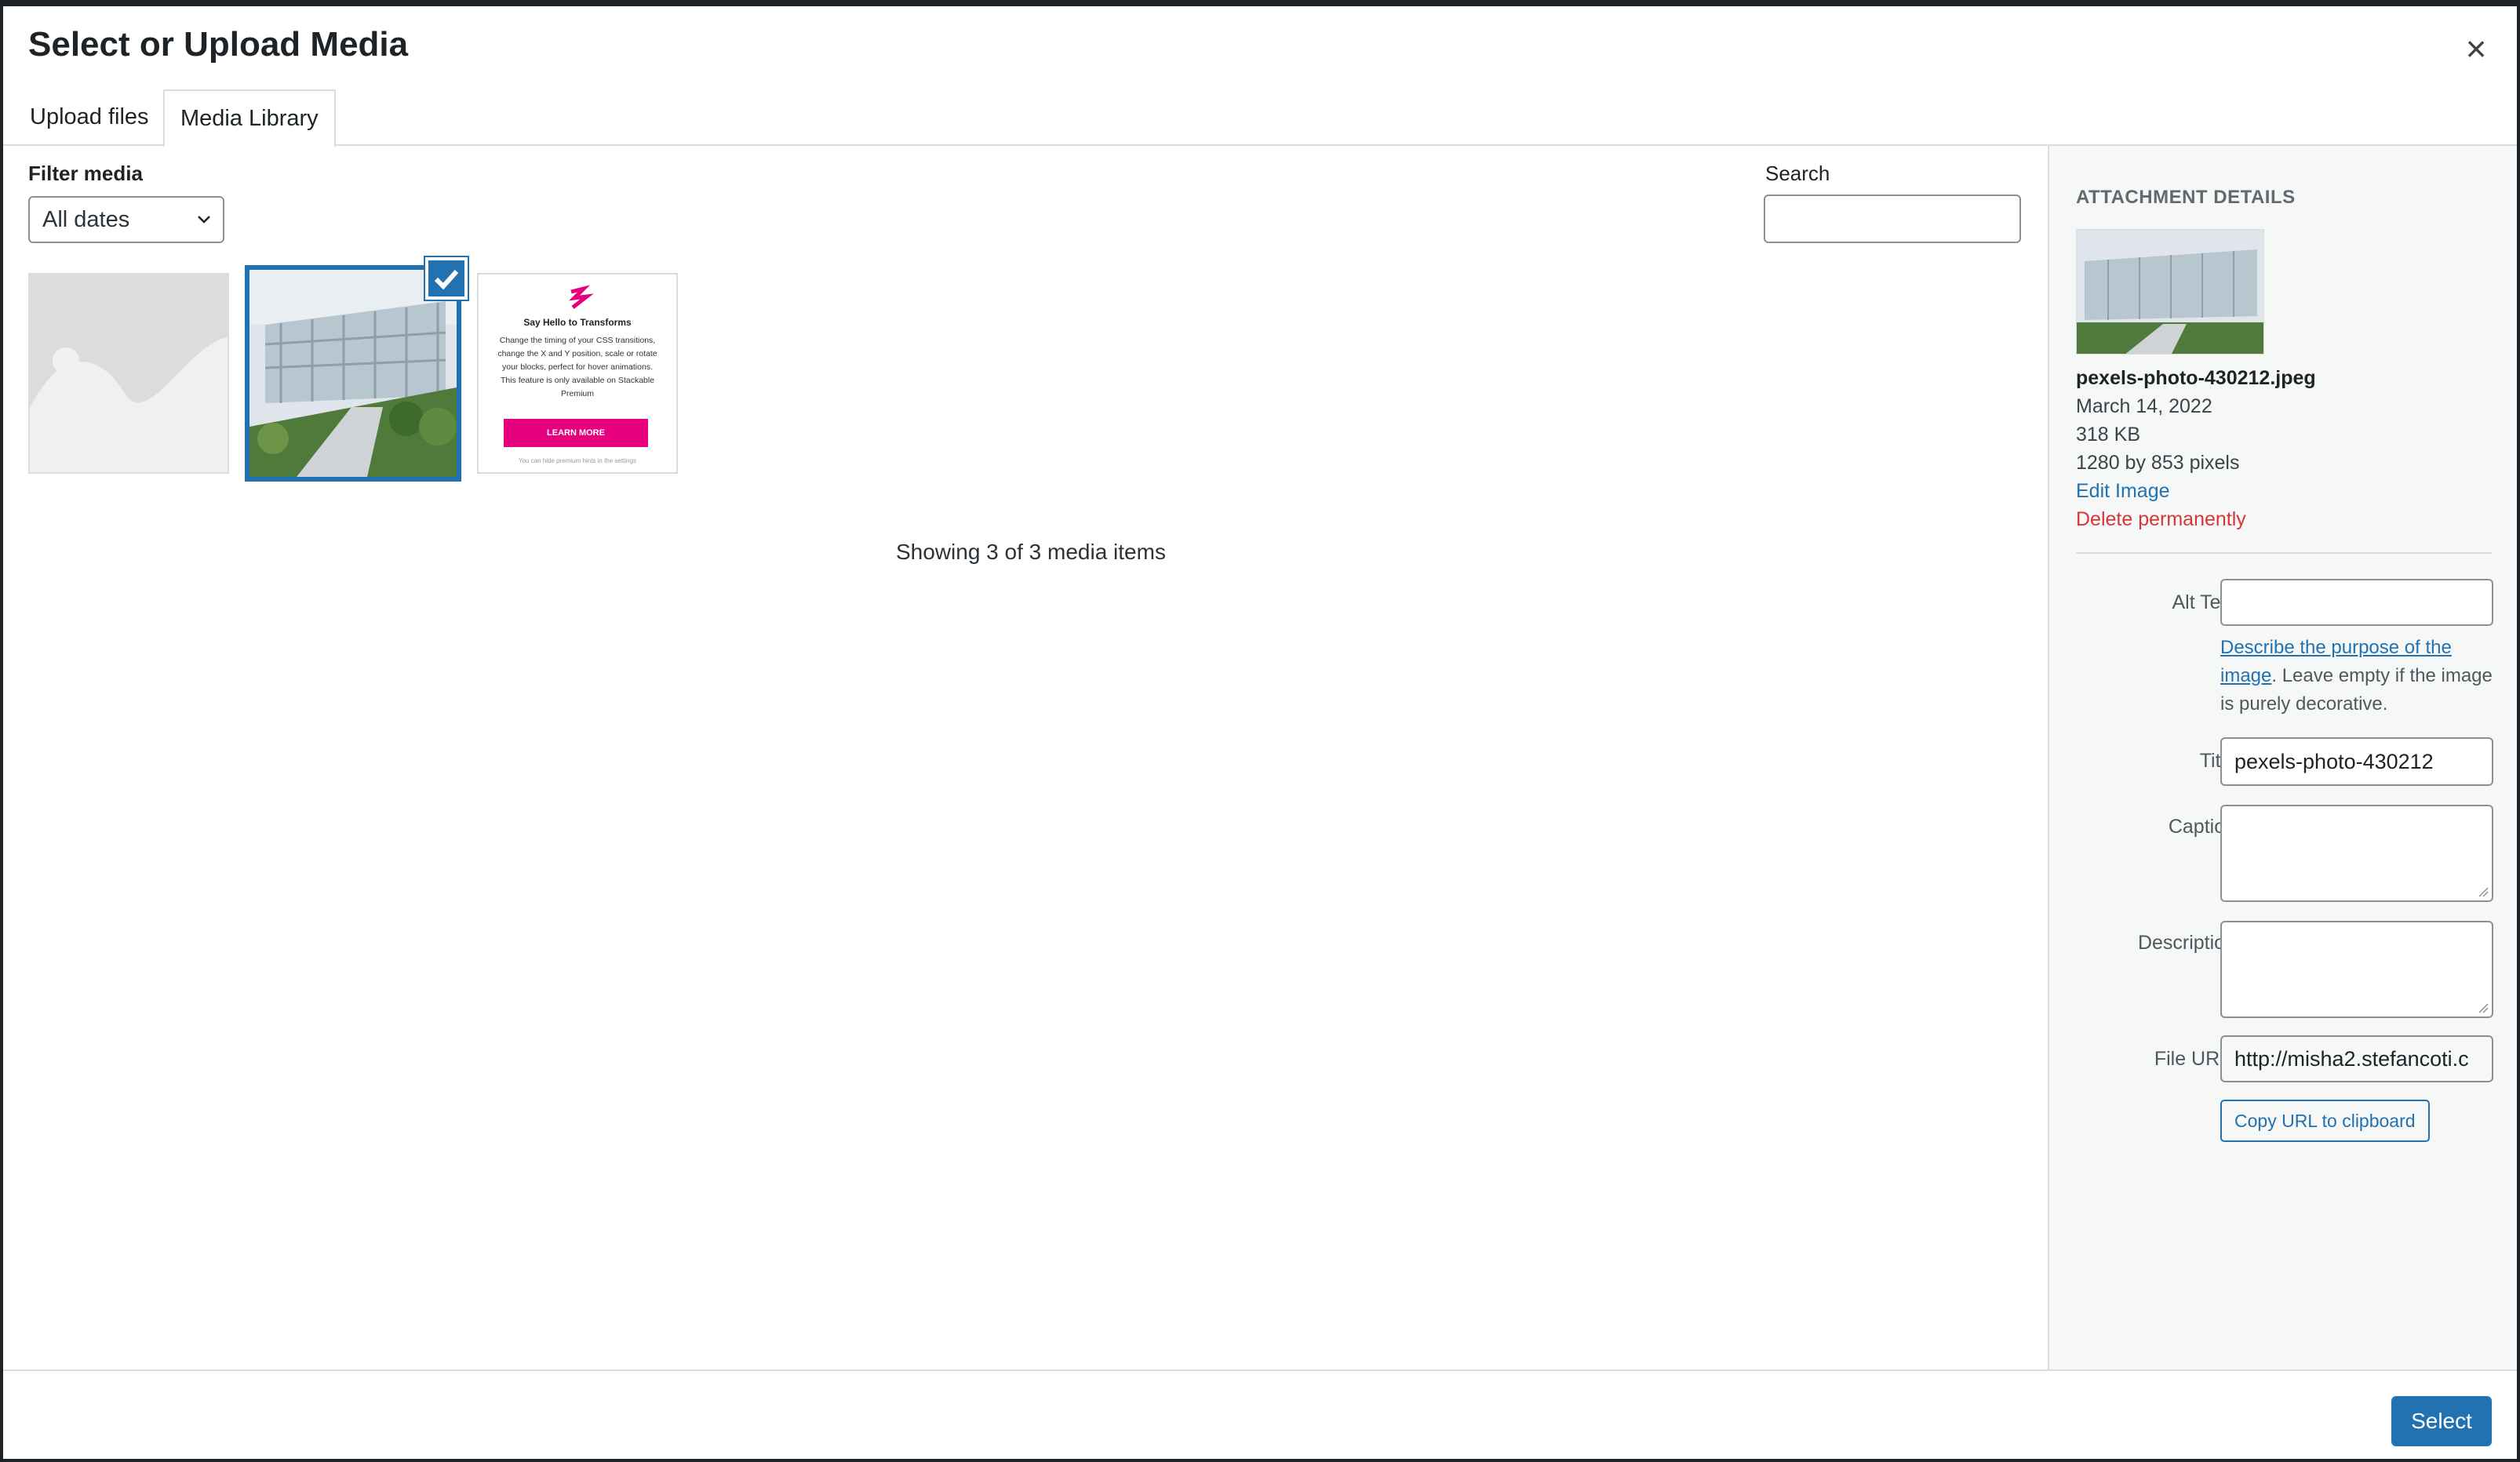  I want to click on date-filter-select: All dates, so click(126, 219).